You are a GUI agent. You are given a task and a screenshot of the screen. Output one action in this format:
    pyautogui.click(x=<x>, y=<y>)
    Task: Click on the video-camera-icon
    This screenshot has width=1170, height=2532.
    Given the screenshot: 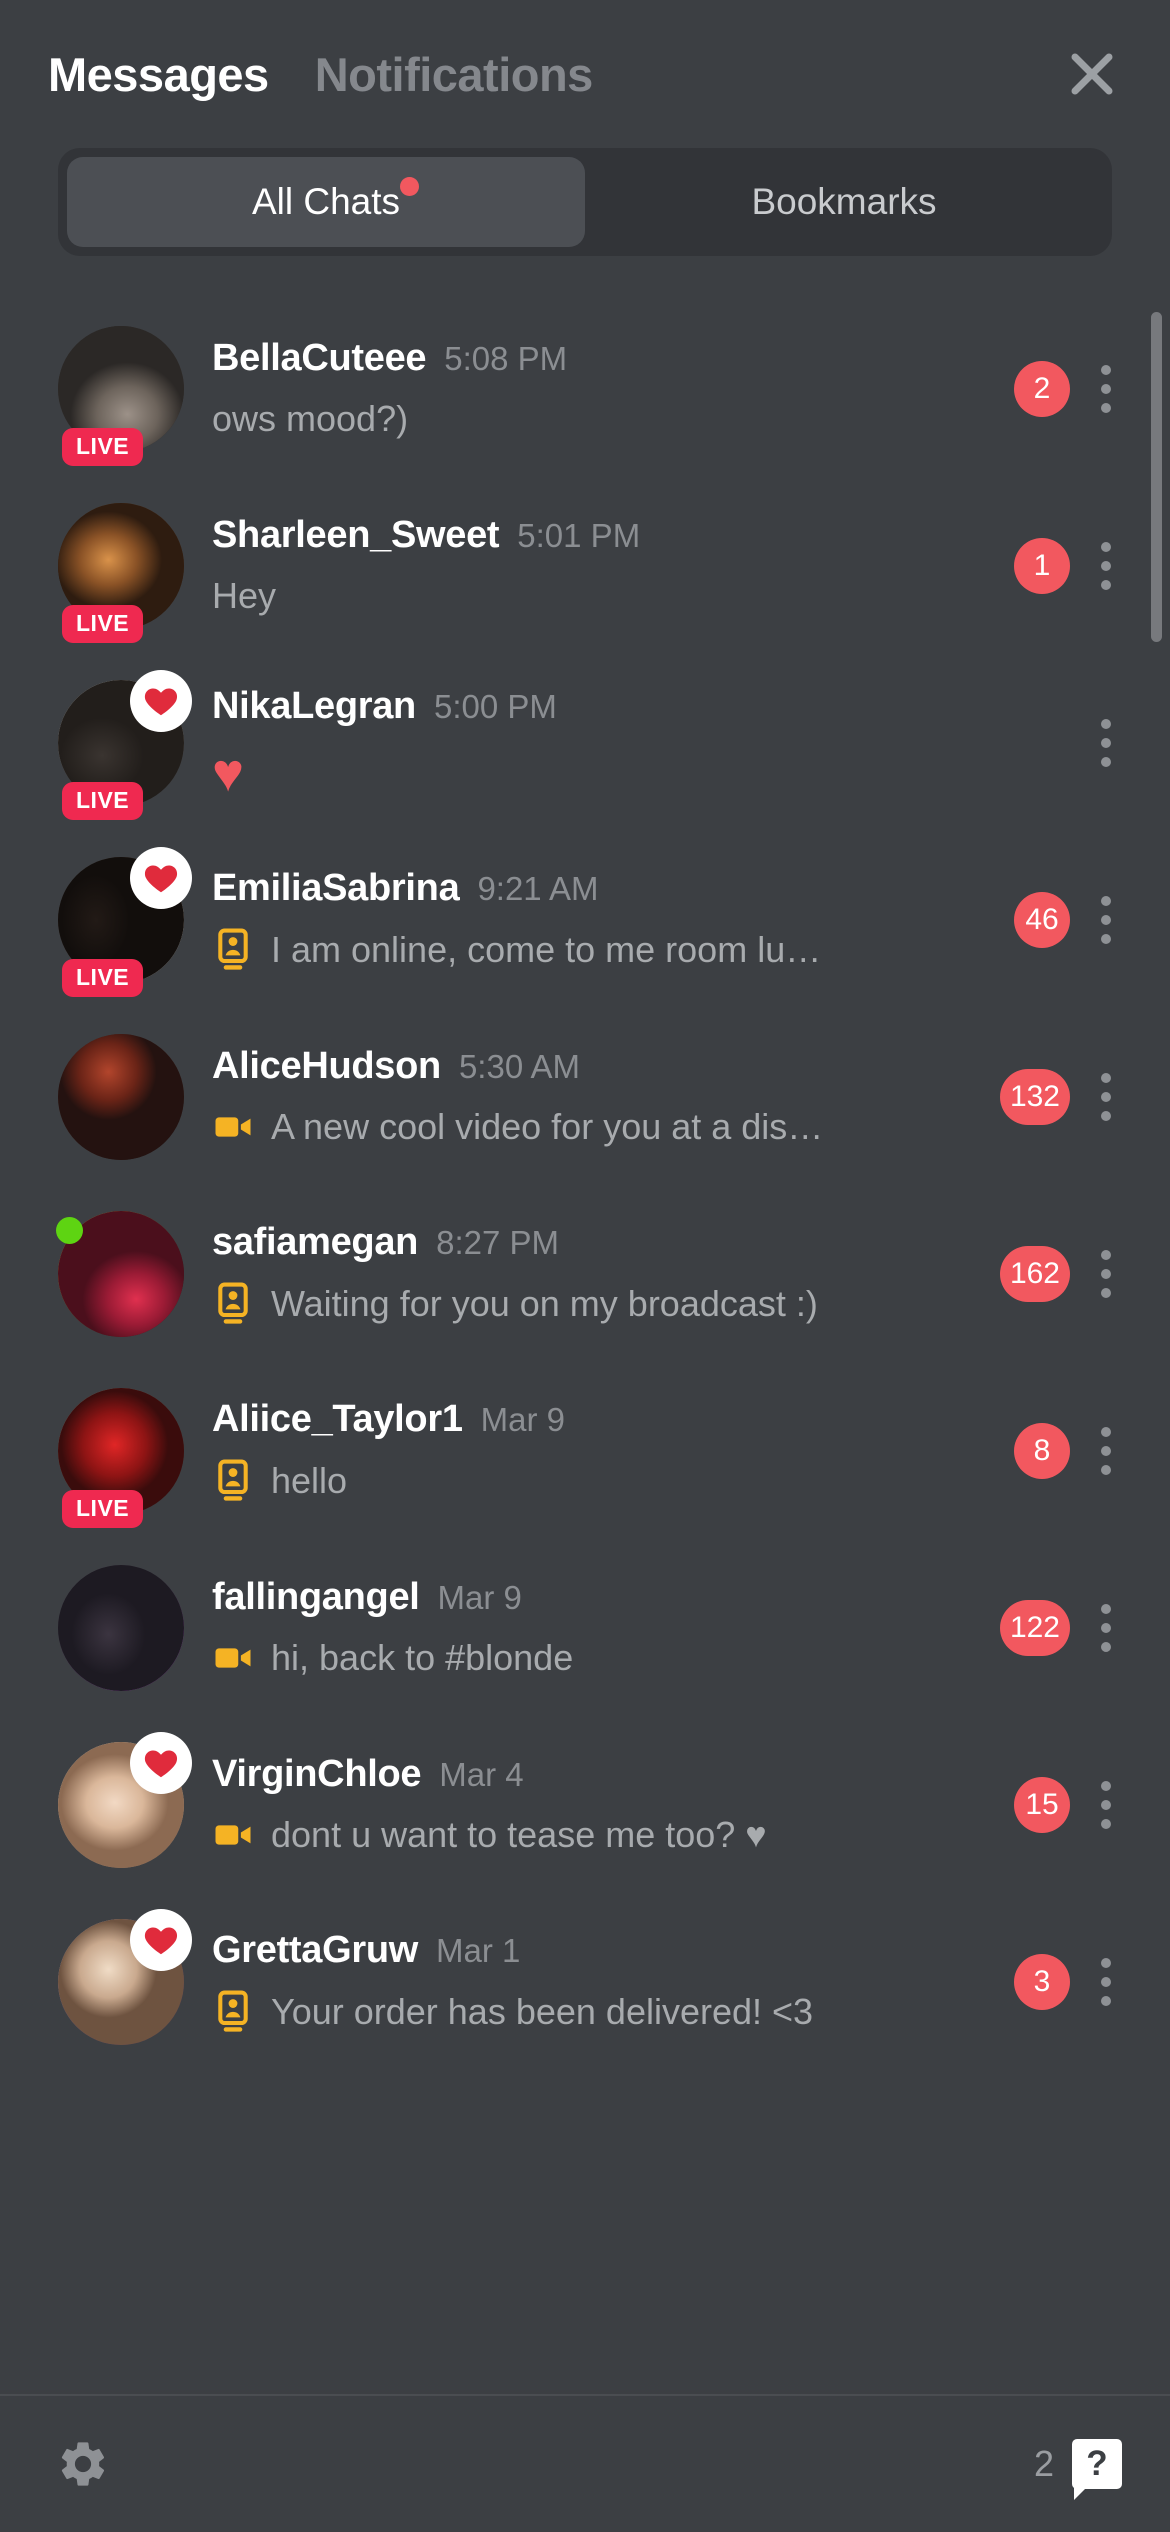 What is the action you would take?
    pyautogui.click(x=233, y=1127)
    